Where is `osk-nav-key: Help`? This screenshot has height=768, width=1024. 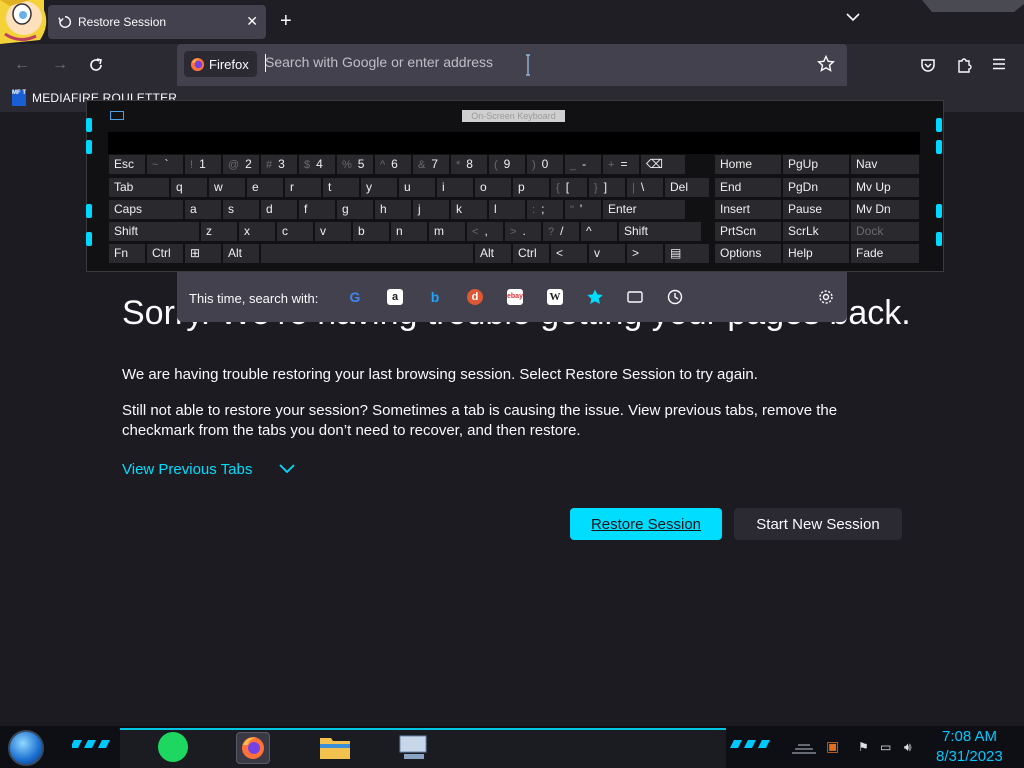 osk-nav-key: Help is located at coordinates (816, 253).